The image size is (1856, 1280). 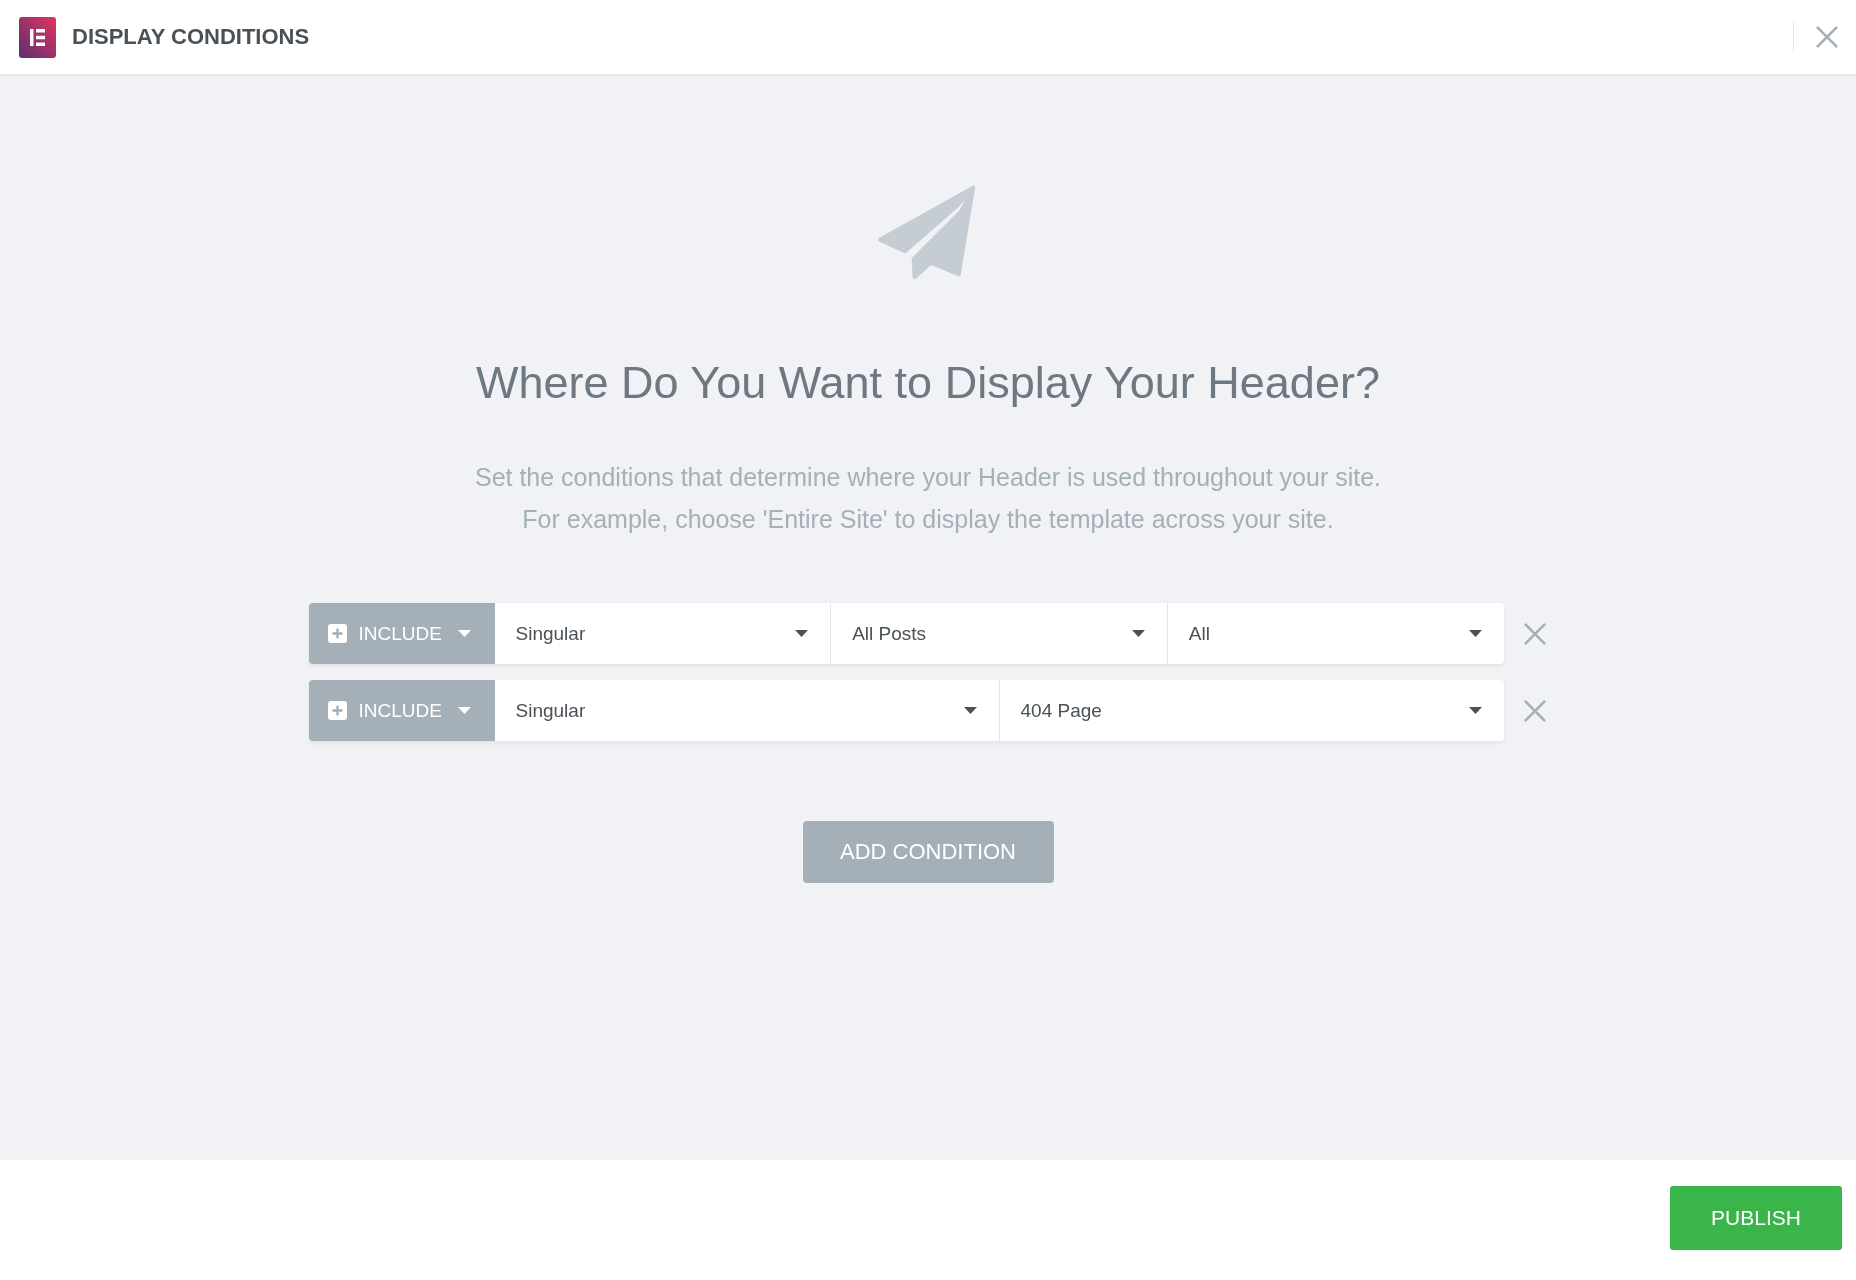 What do you see at coordinates (928, 519) in the screenshot?
I see `description-text: For example, choose 'Entire Site' to display the template across your site.` at bounding box center [928, 519].